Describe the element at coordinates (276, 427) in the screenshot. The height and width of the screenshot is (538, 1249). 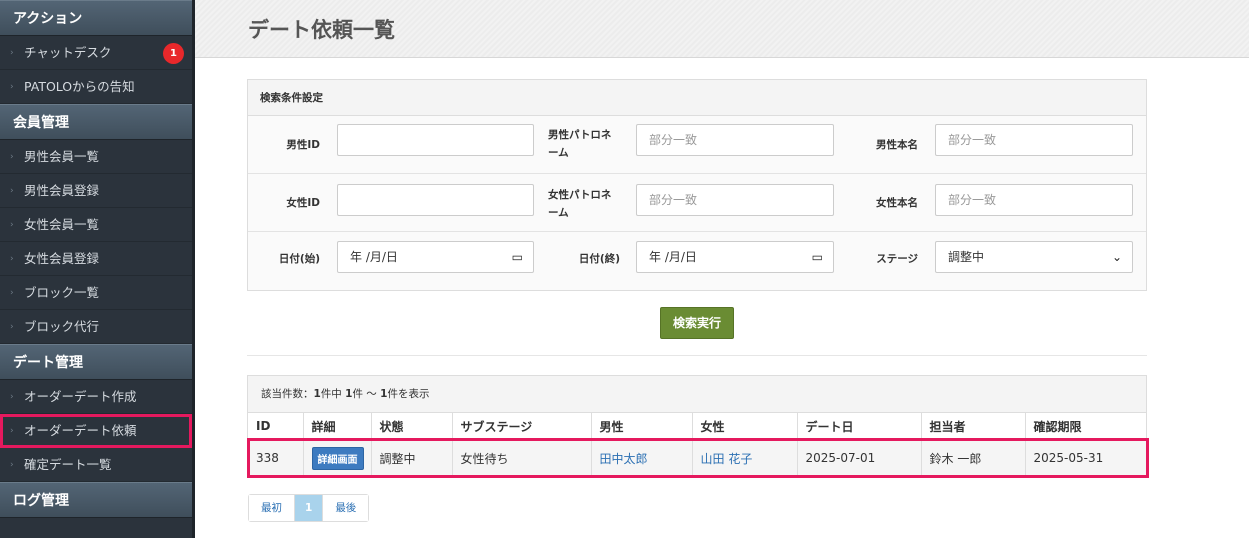
I see `col-id: ID` at that location.